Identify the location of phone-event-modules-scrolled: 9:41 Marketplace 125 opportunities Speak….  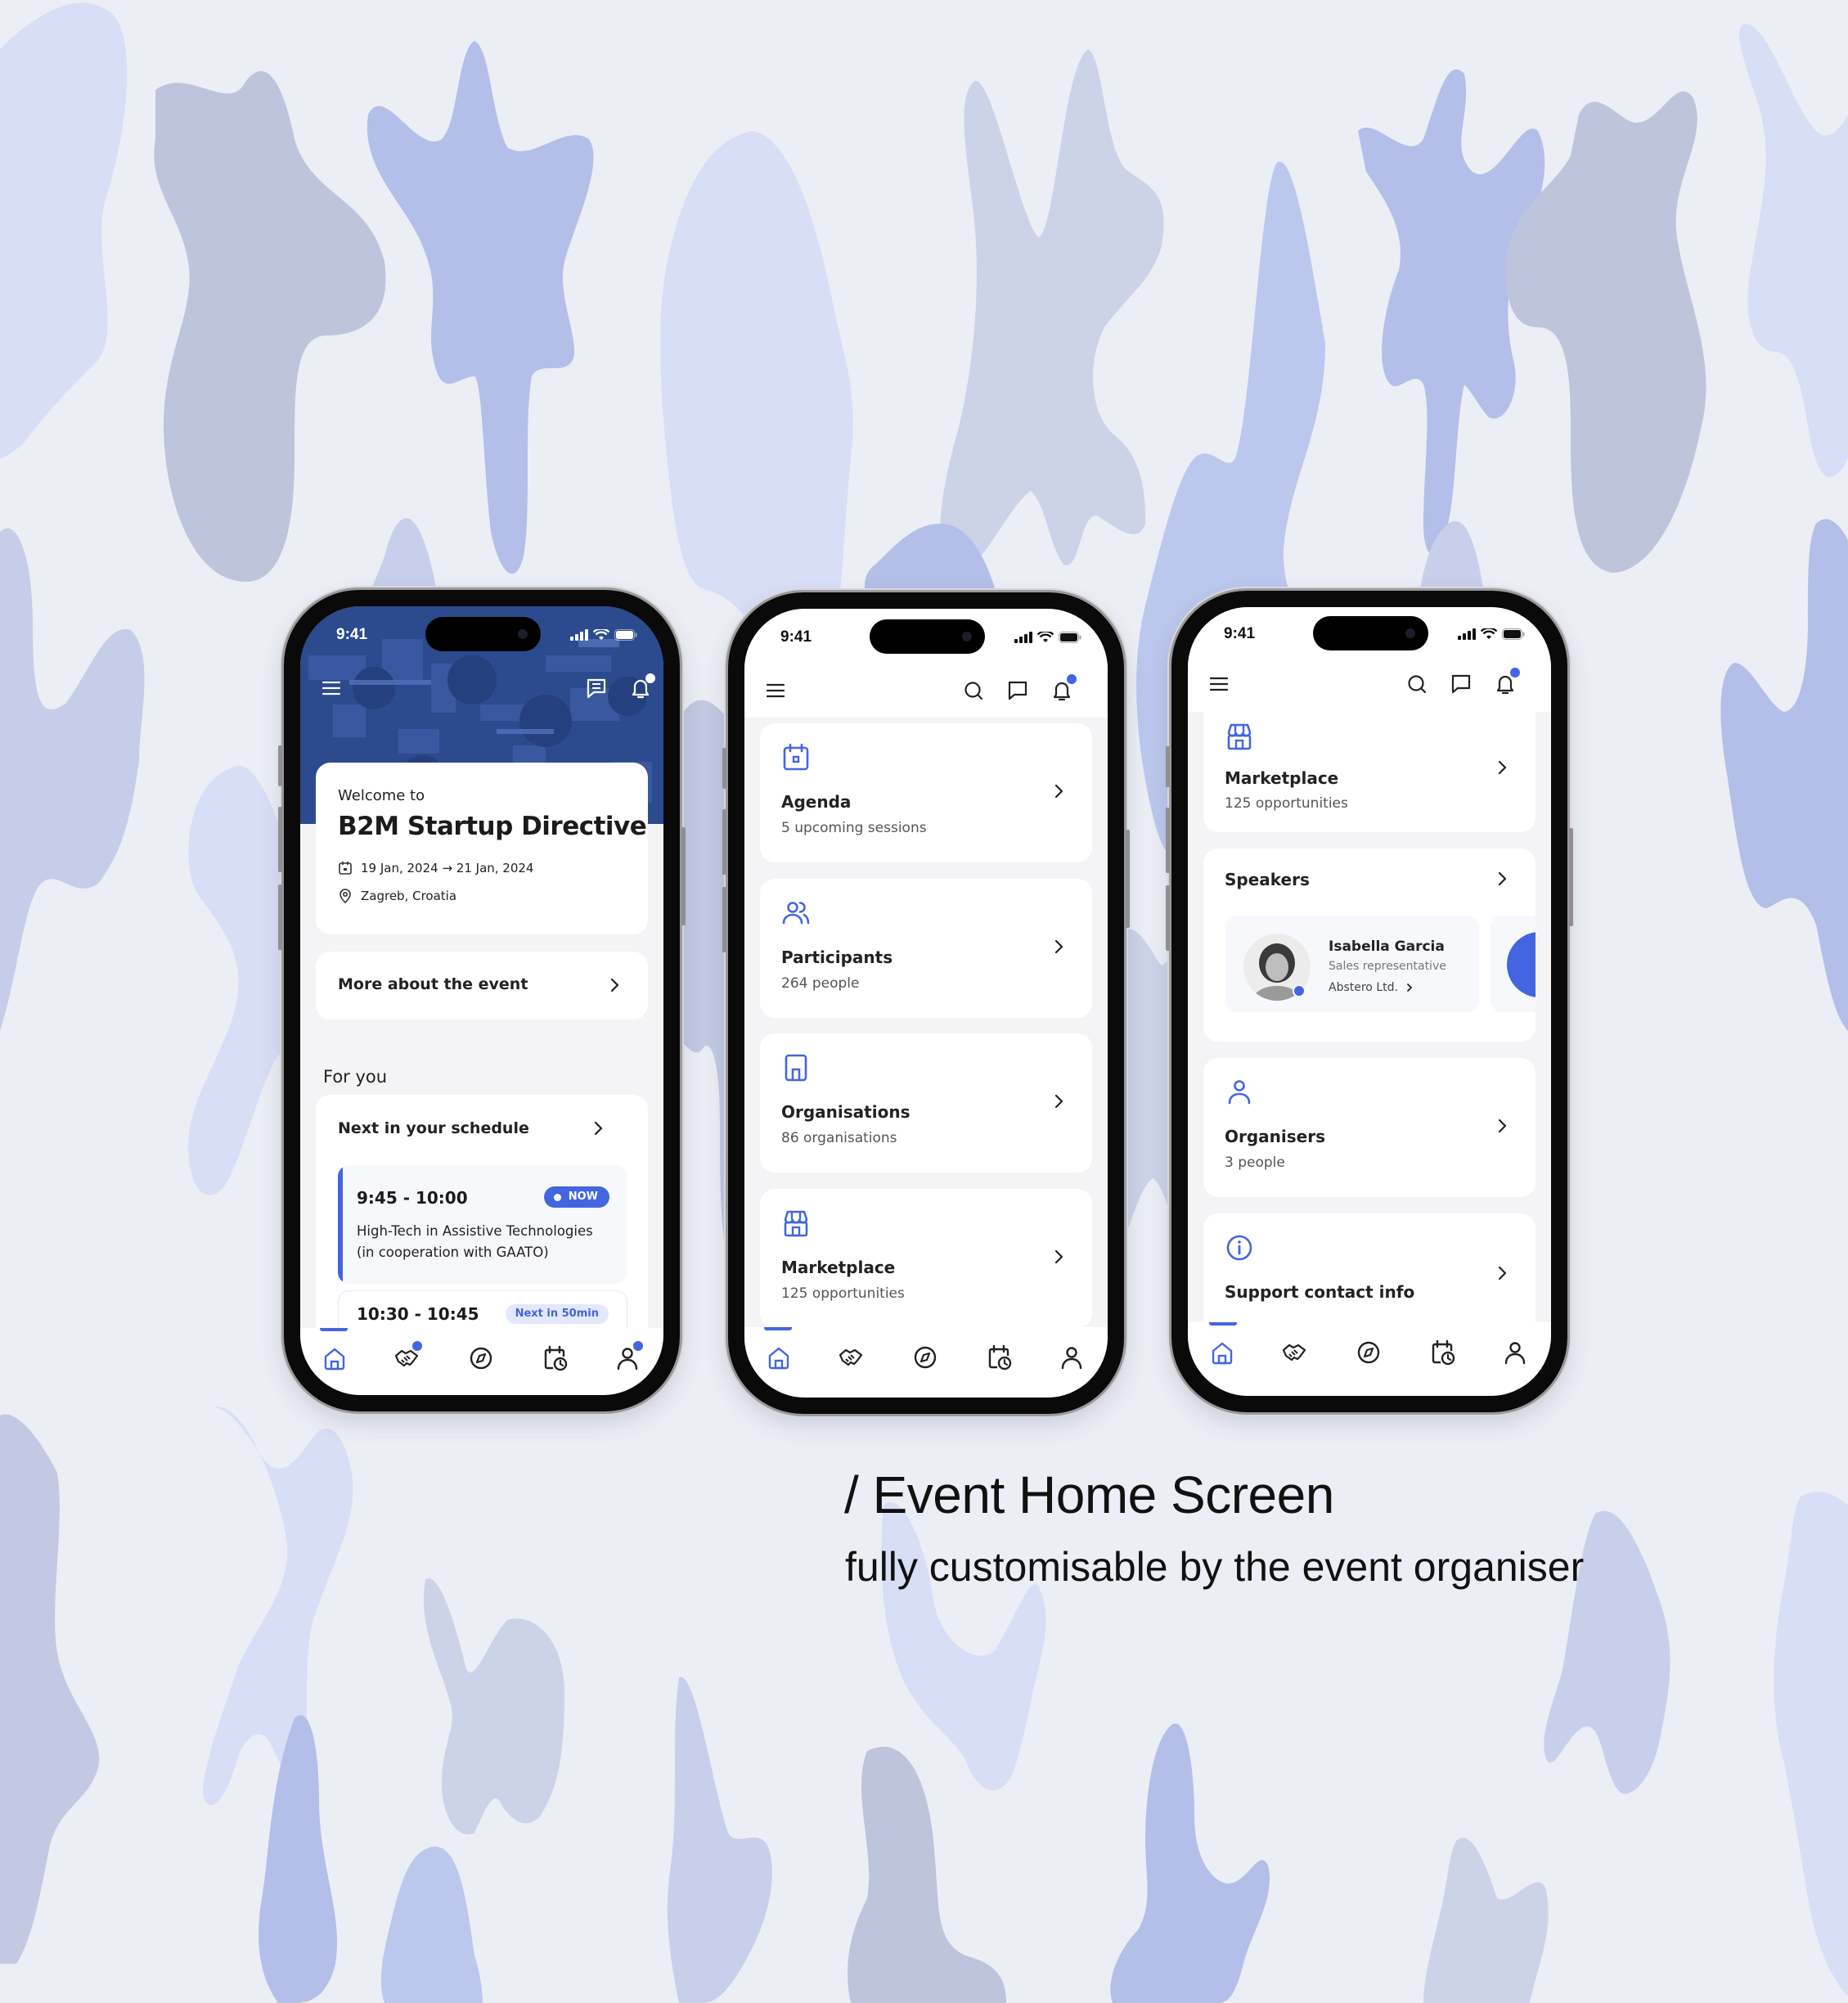
(1369, 1001).